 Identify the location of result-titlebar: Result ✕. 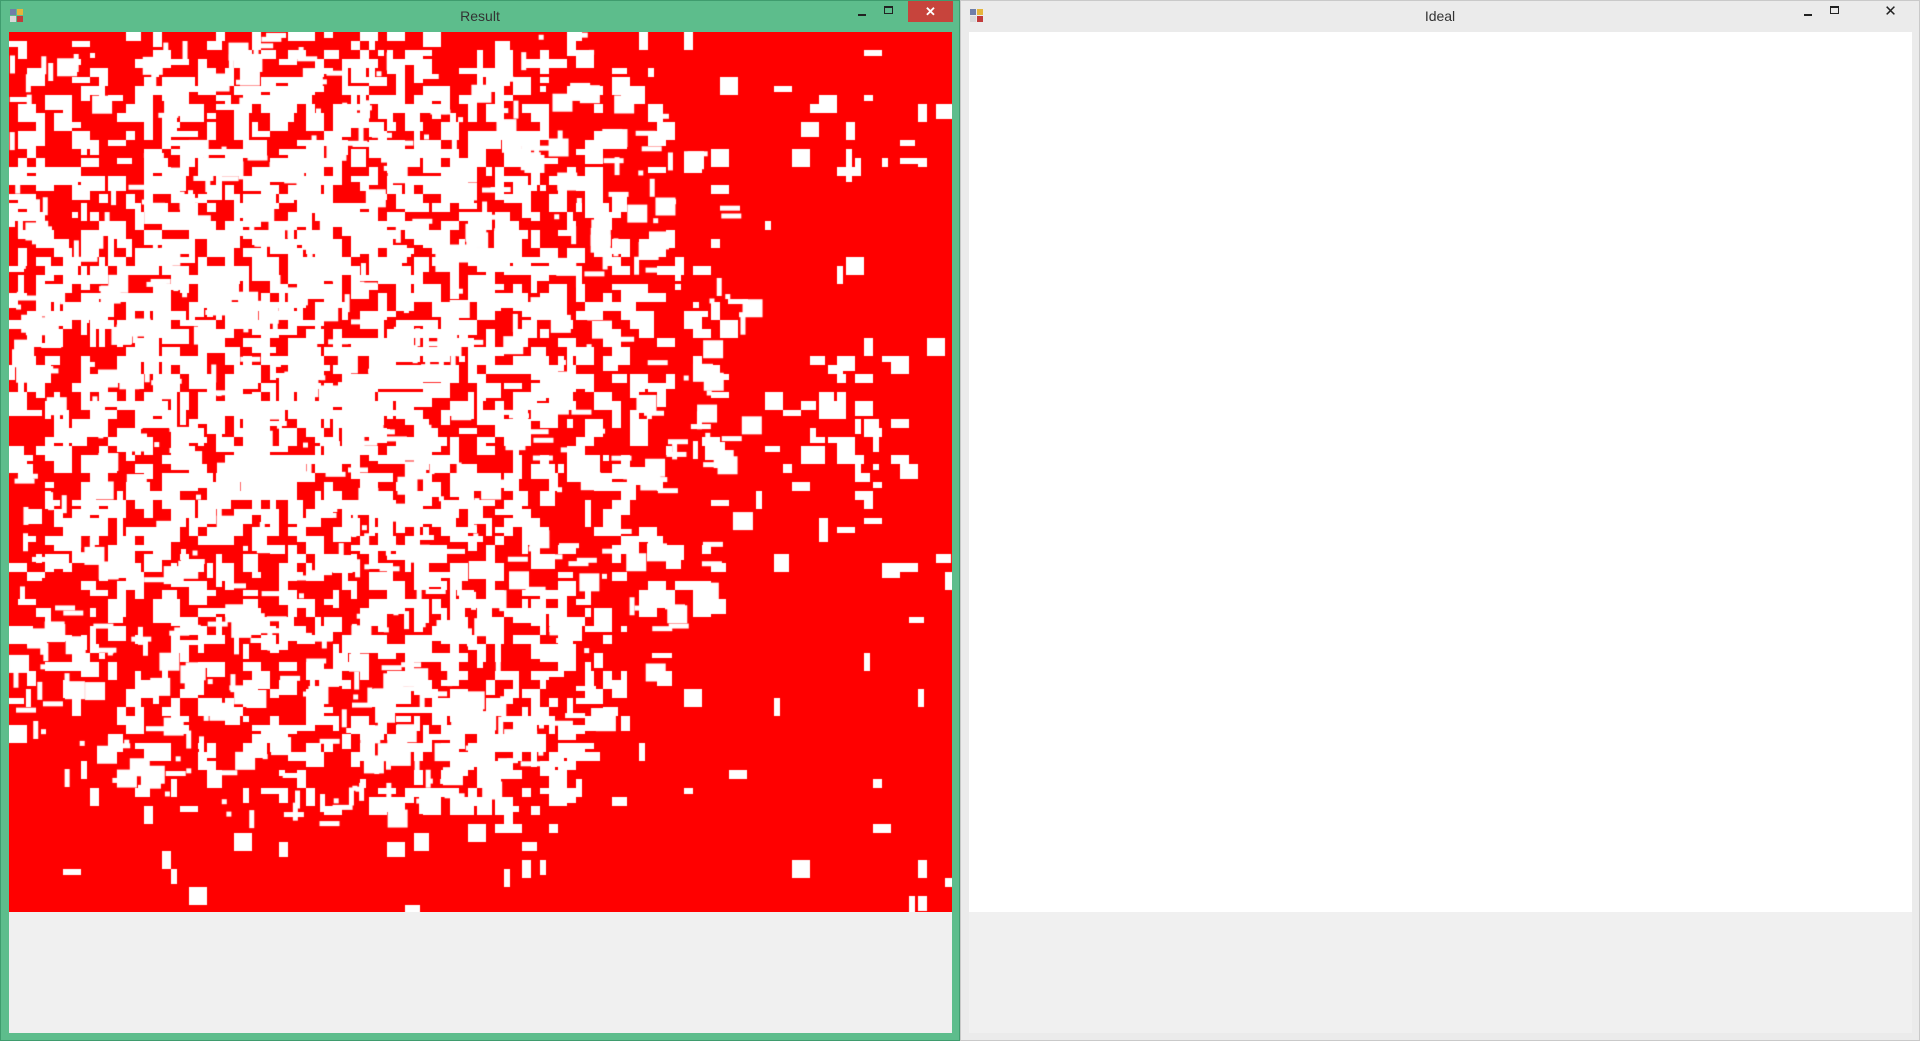
(480, 16).